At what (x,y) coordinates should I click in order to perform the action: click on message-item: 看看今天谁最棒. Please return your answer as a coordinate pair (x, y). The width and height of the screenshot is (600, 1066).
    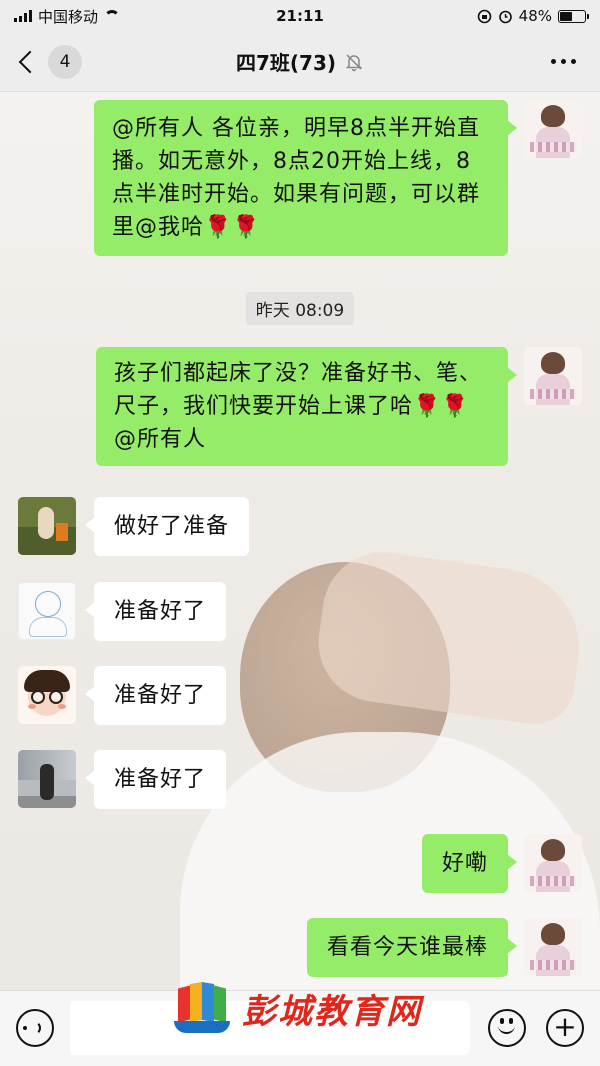
    Looking at the image, I should click on (444, 947).